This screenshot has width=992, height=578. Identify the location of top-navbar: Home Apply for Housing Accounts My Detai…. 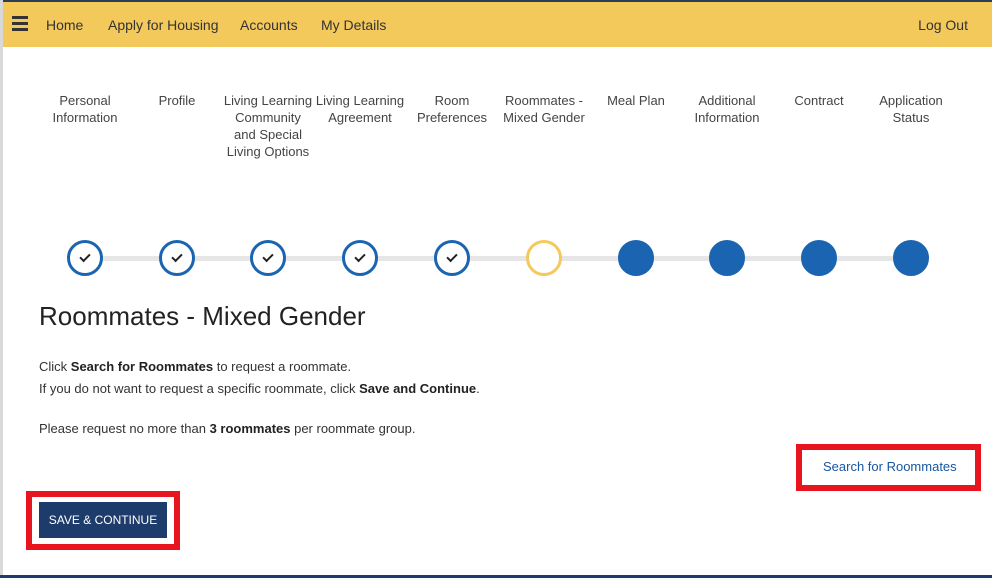
(497, 24).